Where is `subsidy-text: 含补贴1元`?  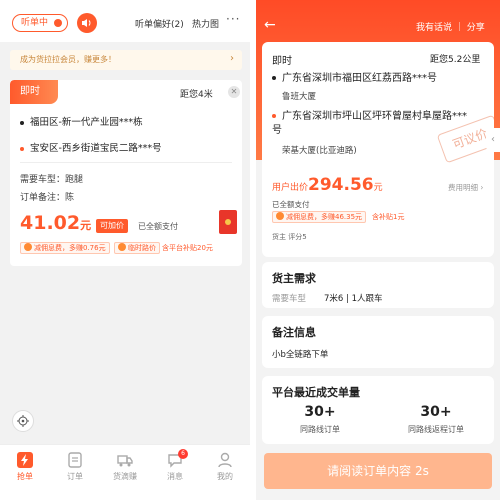 subsidy-text: 含补贴1元 is located at coordinates (388, 217).